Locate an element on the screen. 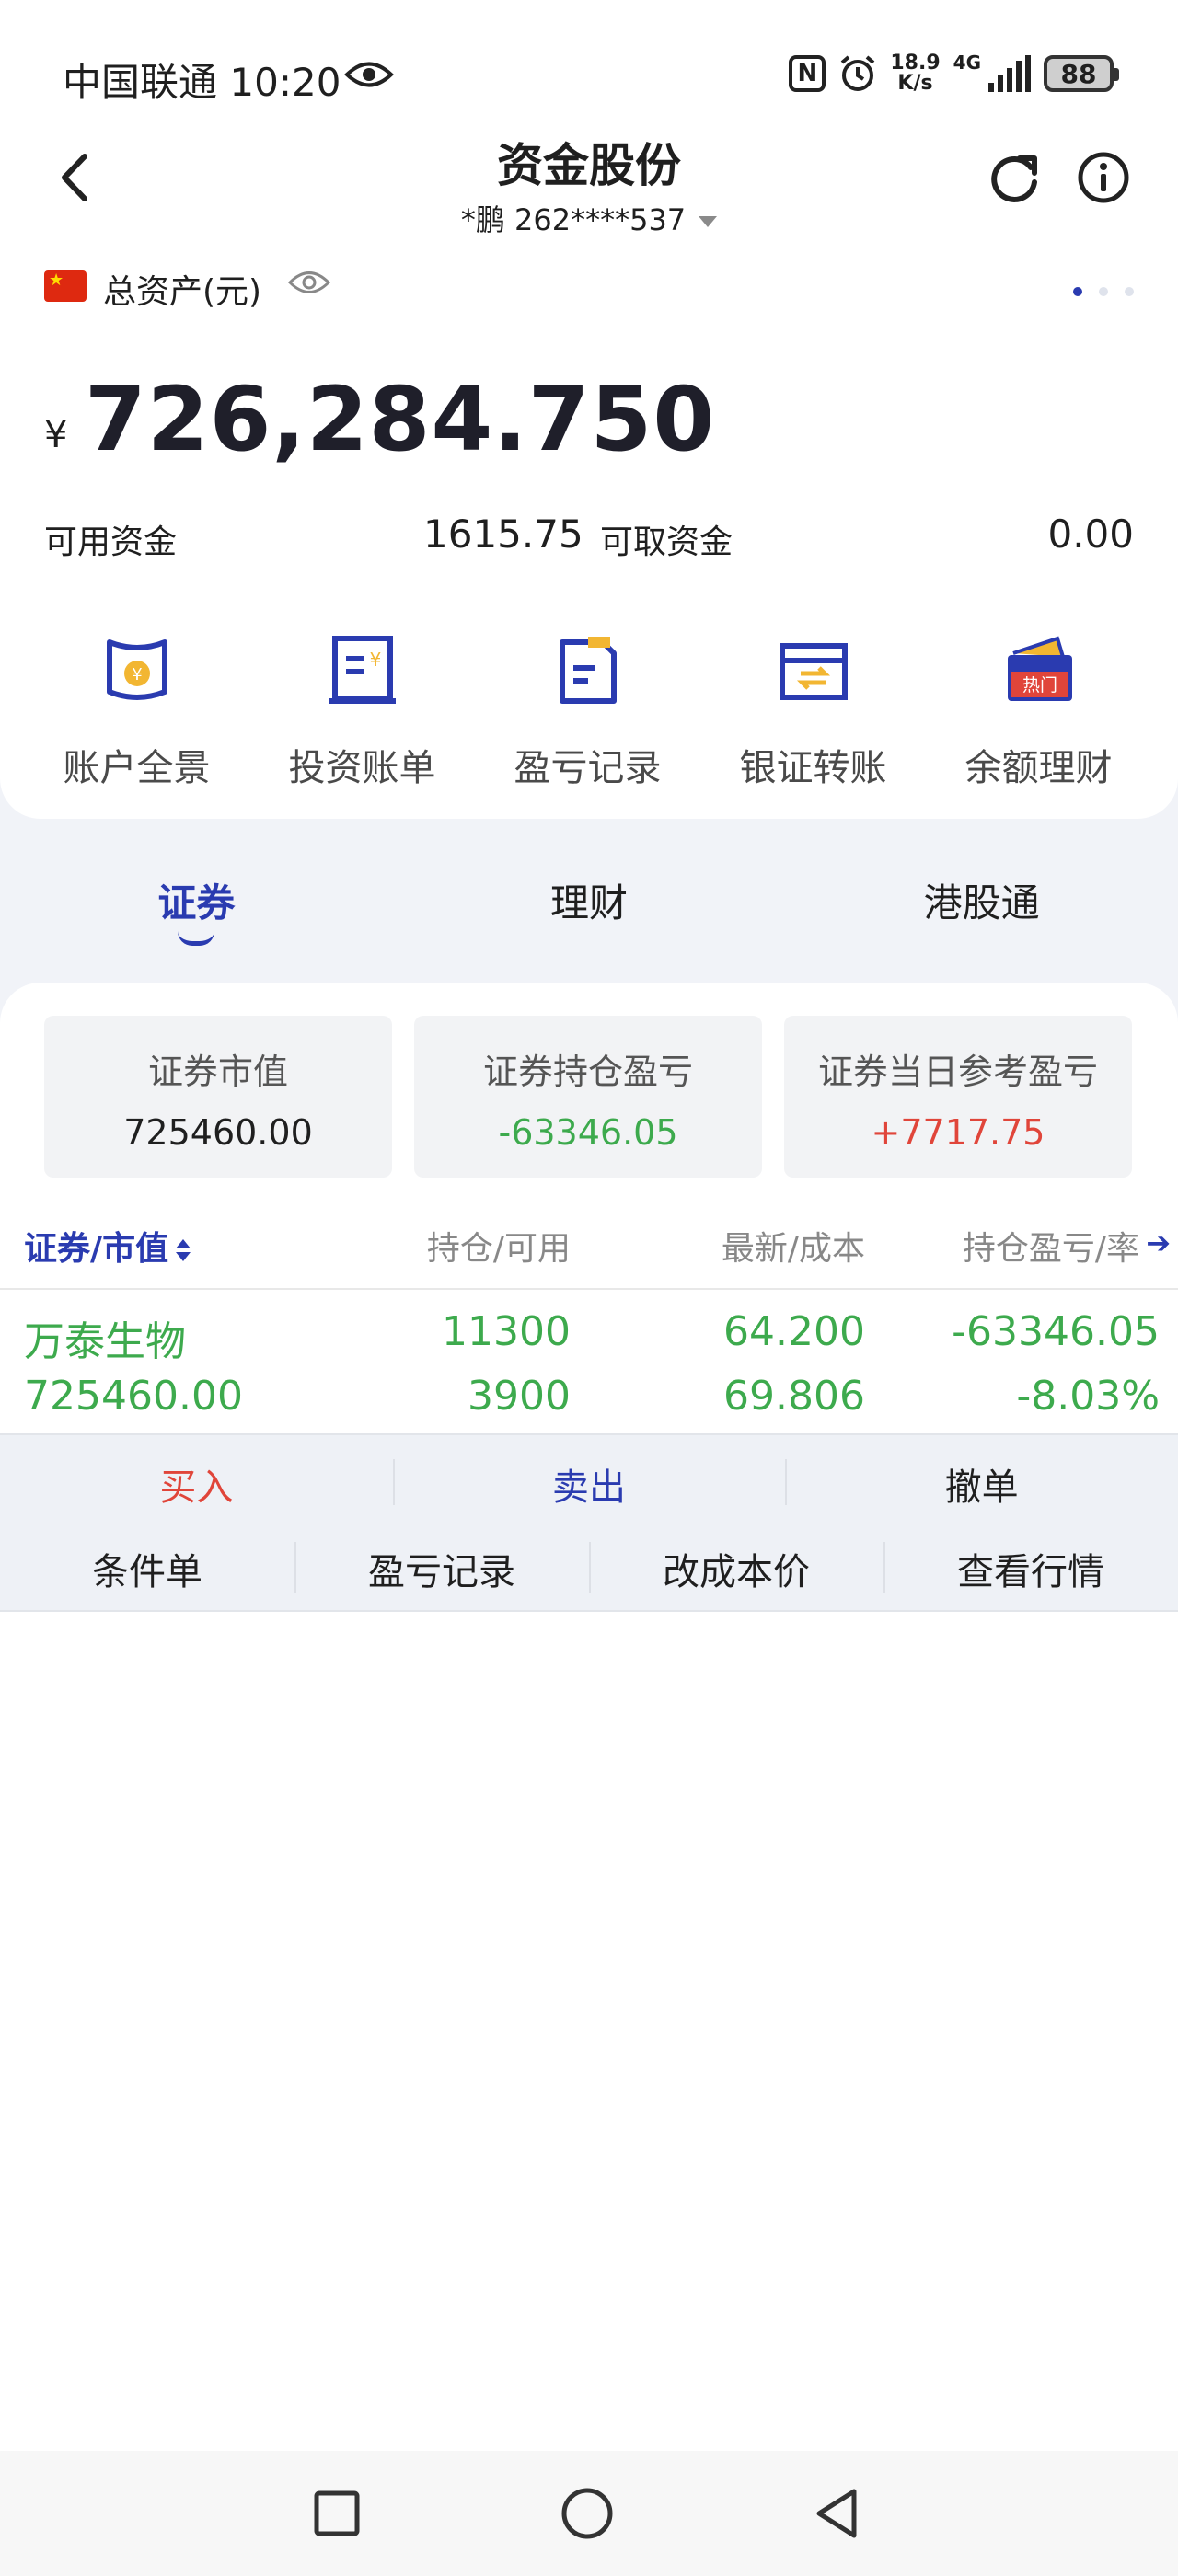 The image size is (1178, 2576). net-speed-unit: K/s is located at coordinates (915, 83).